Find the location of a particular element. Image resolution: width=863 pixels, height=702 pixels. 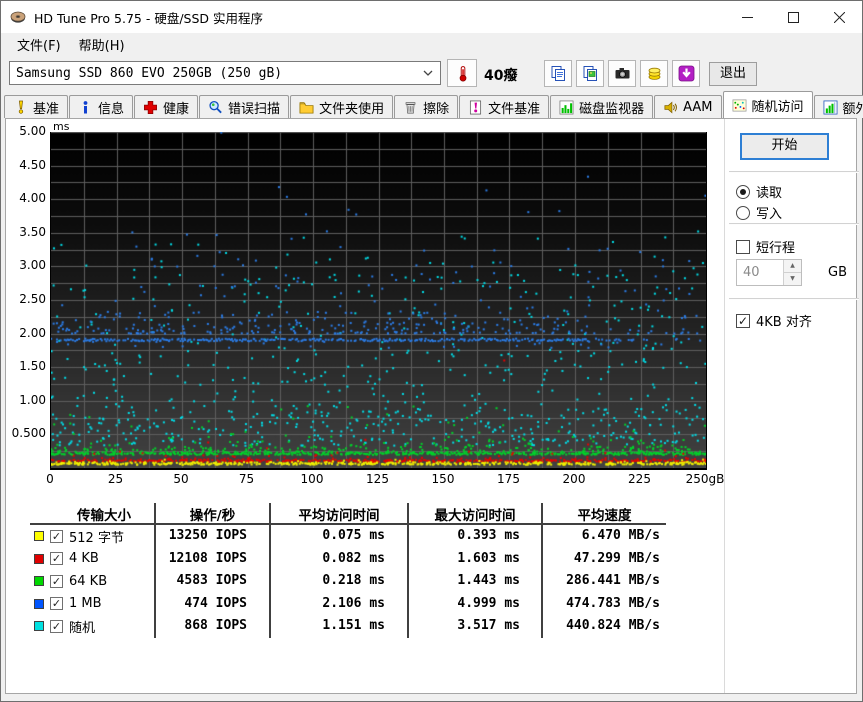

tab-error-scan: 错误扫描 is located at coordinates (244, 106).